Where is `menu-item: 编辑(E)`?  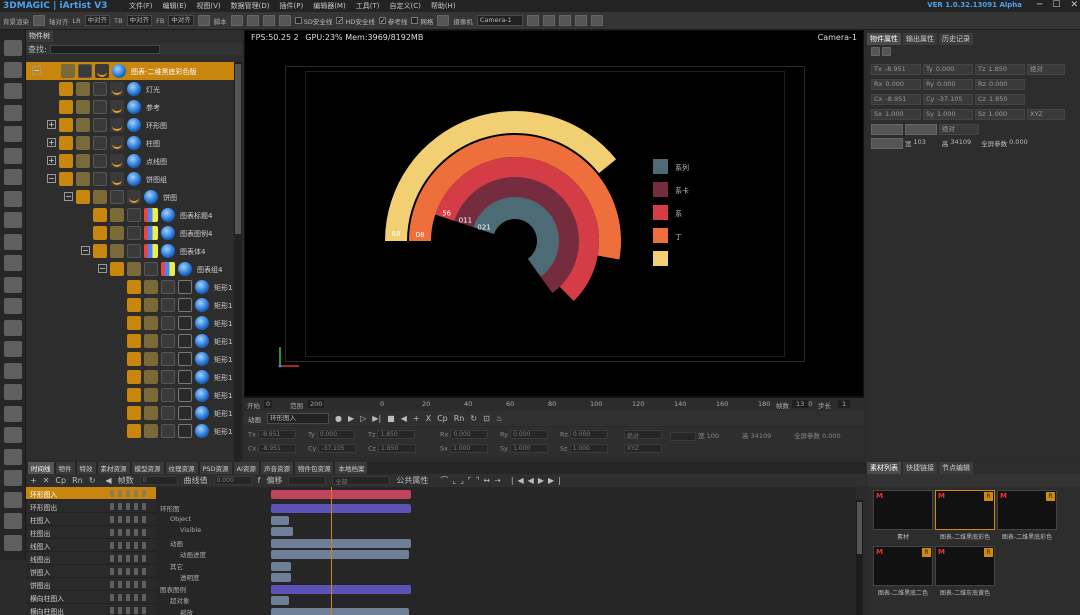
menu-item: 编辑(E) is located at coordinates (175, 6).